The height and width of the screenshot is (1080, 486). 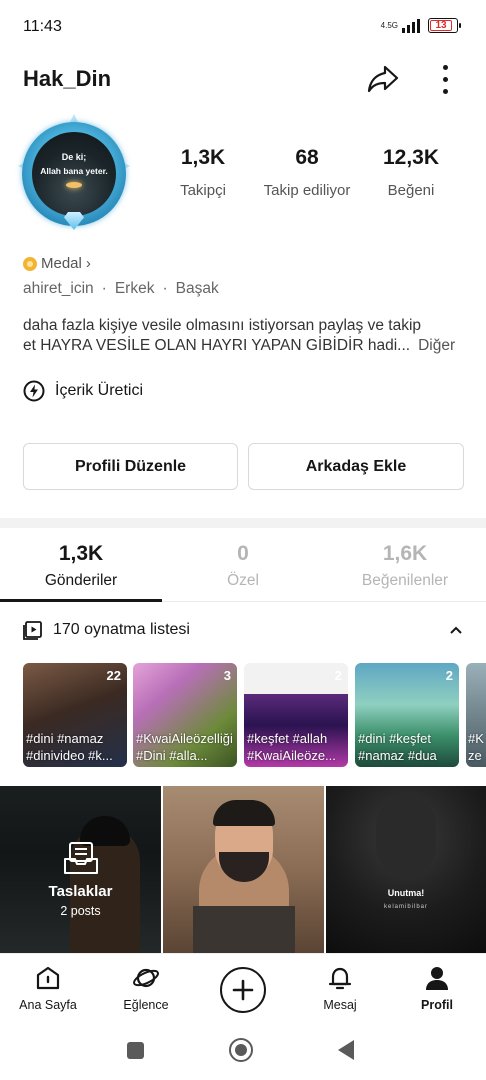 What do you see at coordinates (383, 79) in the screenshot?
I see `share-icon` at bounding box center [383, 79].